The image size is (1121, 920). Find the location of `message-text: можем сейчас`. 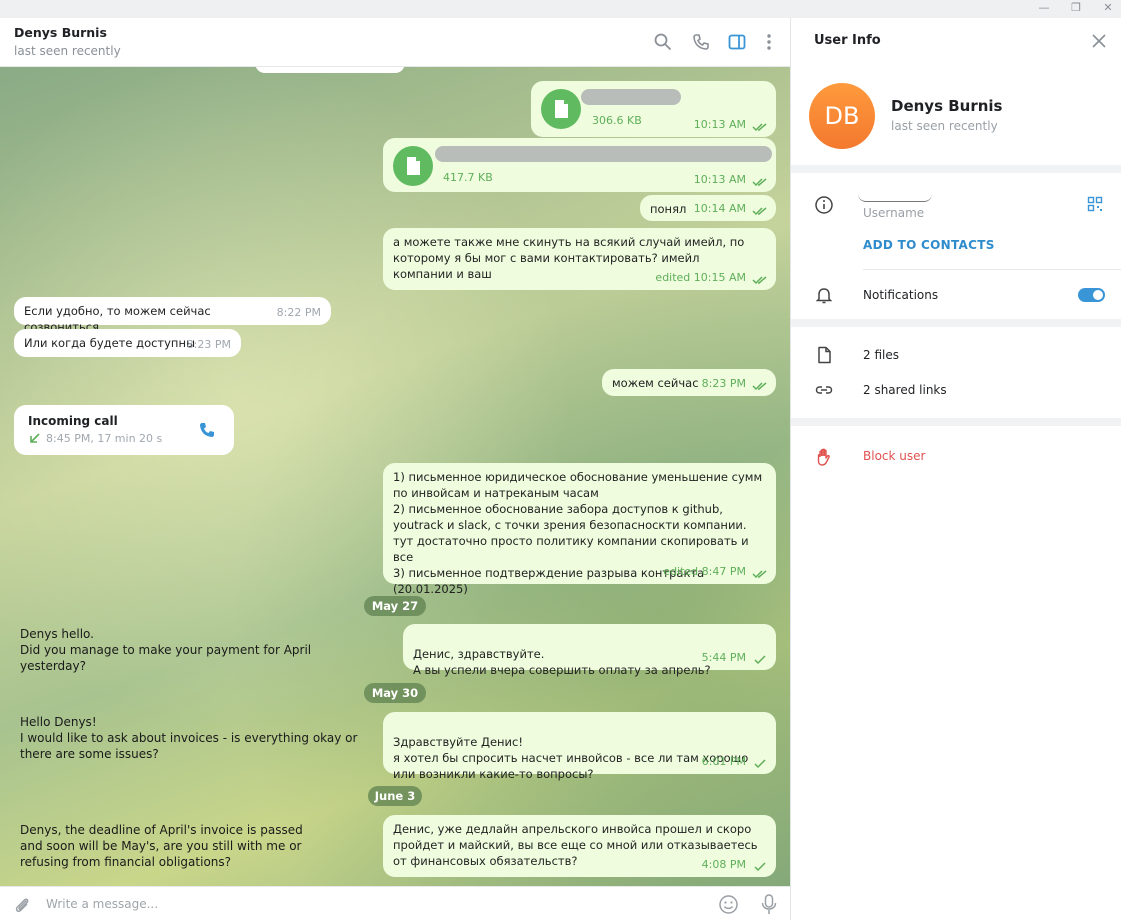

message-text: можем сейчас is located at coordinates (655, 383).